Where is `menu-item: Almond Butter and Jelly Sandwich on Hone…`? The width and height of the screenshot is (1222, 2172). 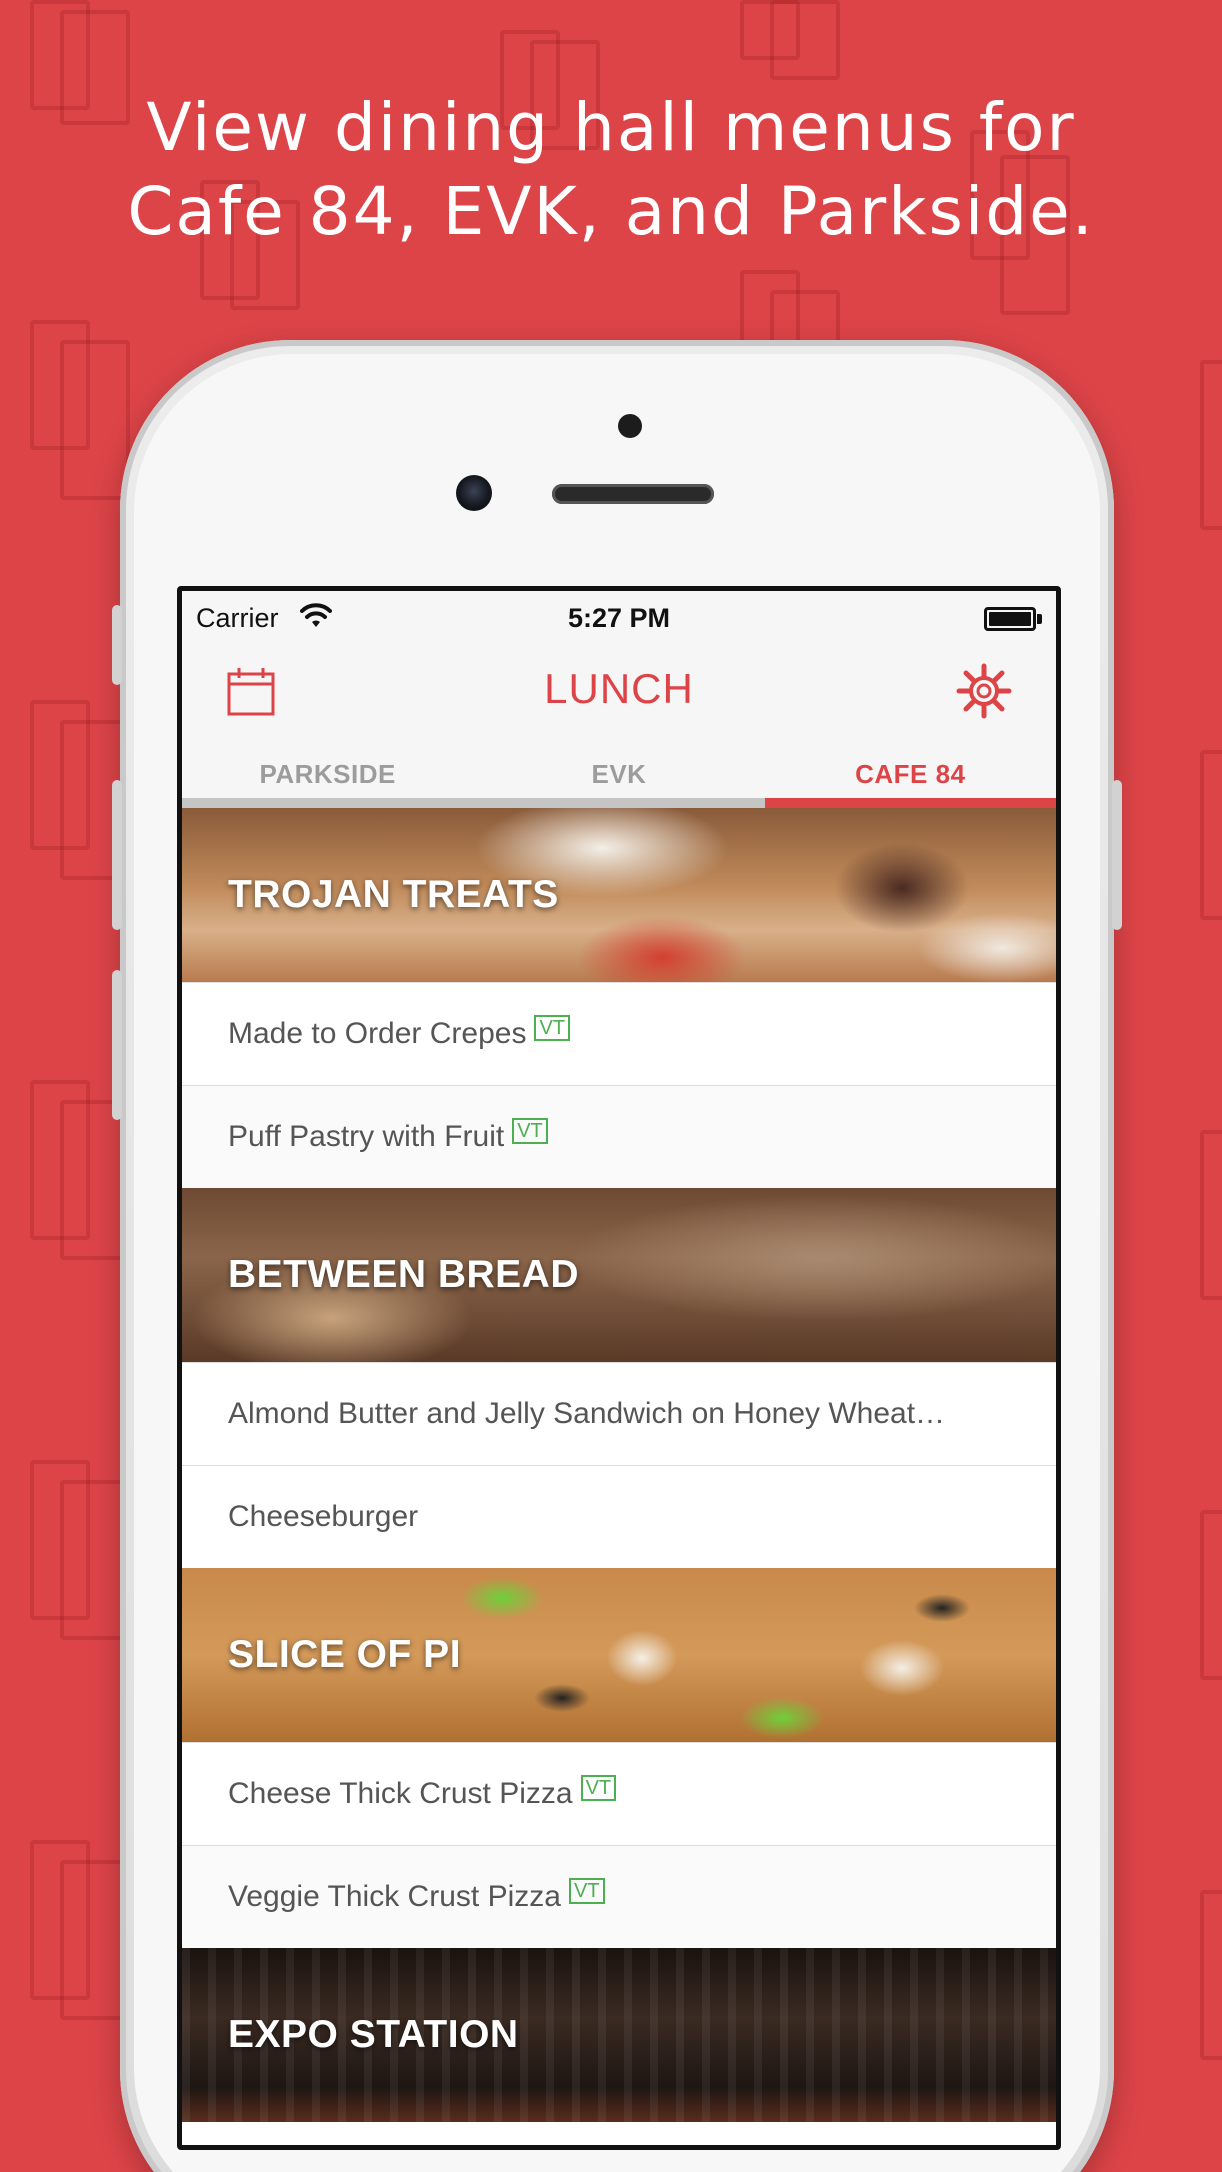
menu-item: Almond Butter and Jelly Sandwich on Hone… is located at coordinates (619, 1413).